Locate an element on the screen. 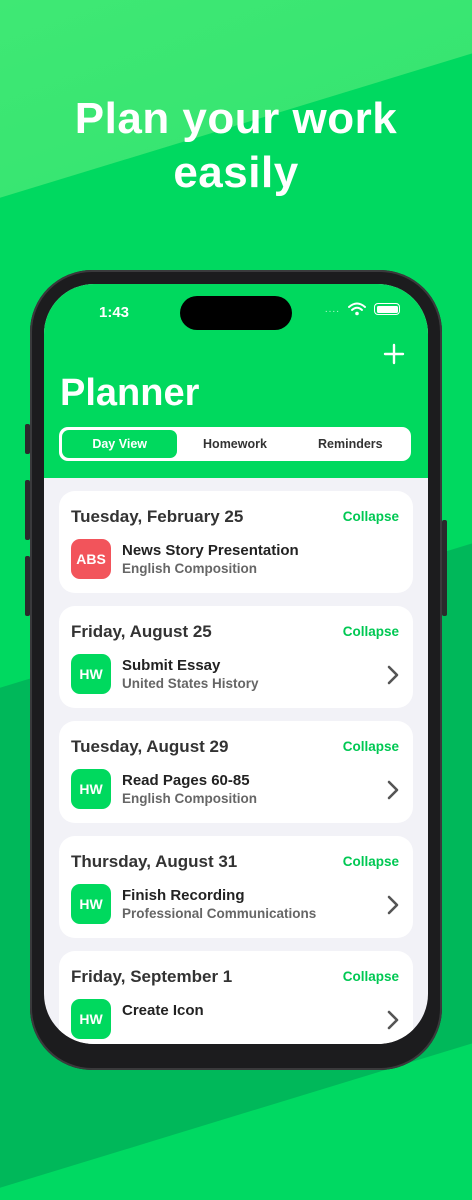  item-title: News Story Presentation is located at coordinates (210, 550).